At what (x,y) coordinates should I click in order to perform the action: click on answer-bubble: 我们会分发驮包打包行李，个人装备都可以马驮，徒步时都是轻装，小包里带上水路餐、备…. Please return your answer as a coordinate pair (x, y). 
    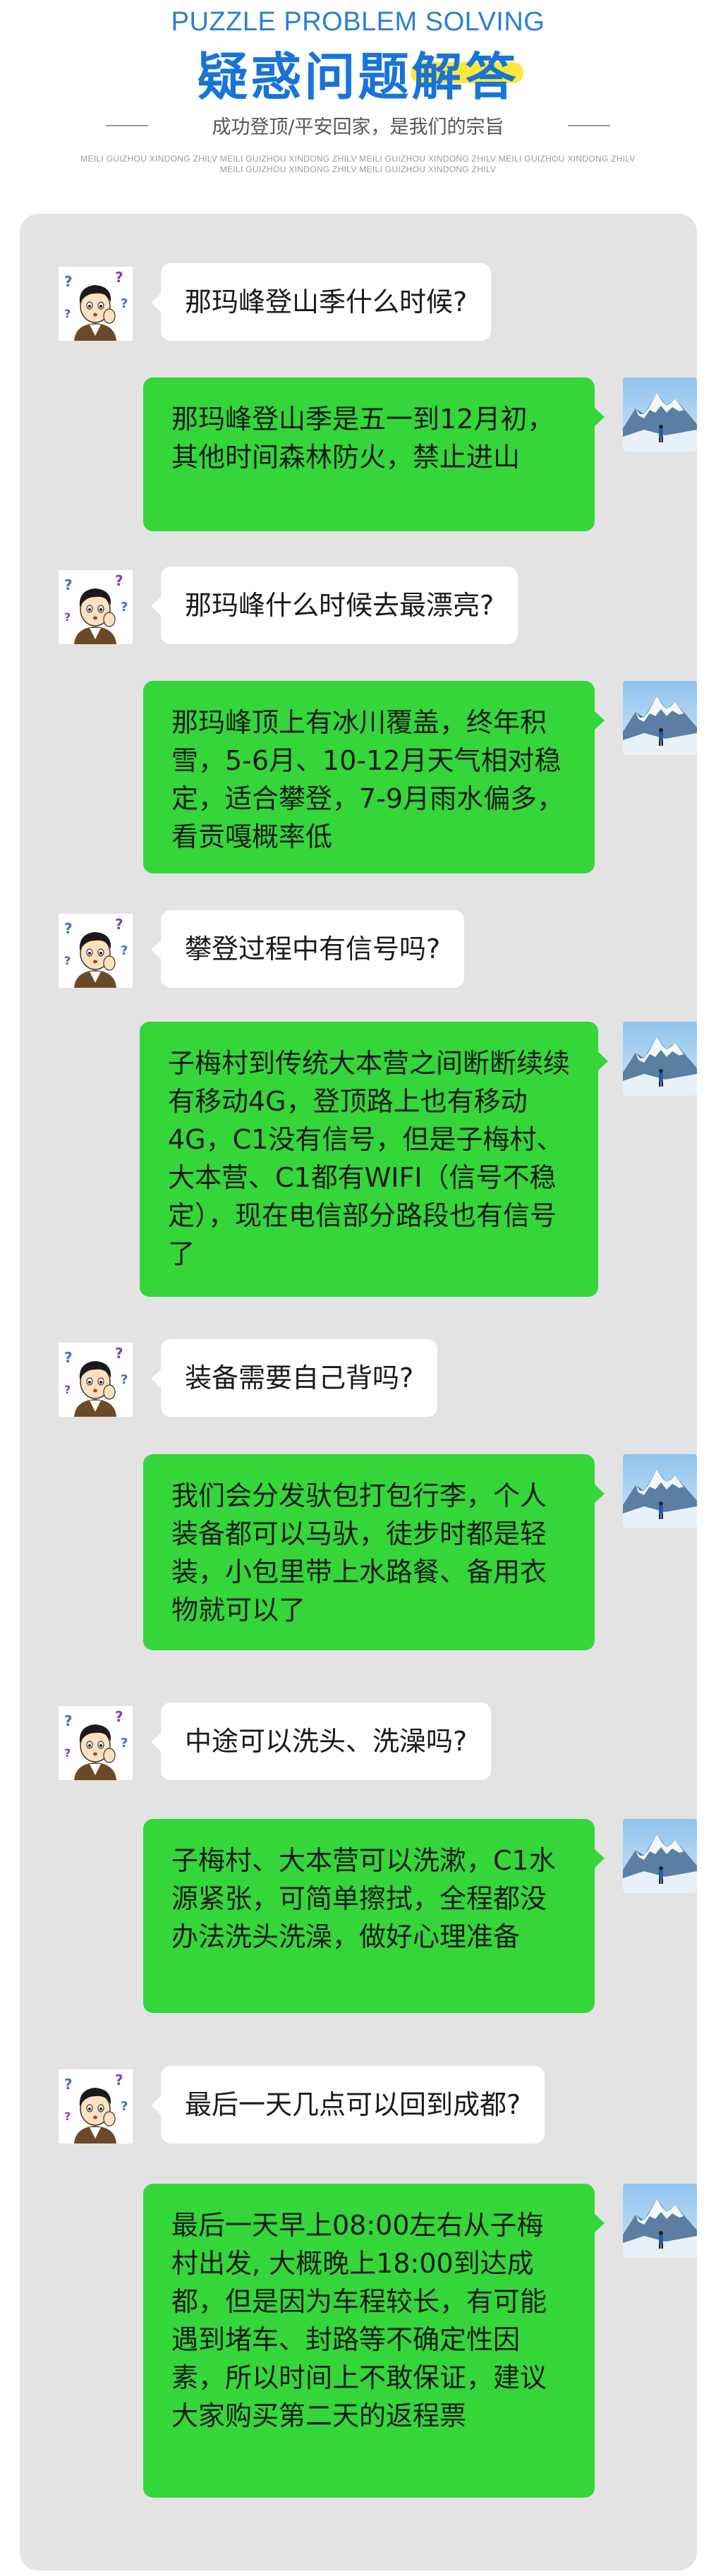
    Looking at the image, I should click on (374, 1552).